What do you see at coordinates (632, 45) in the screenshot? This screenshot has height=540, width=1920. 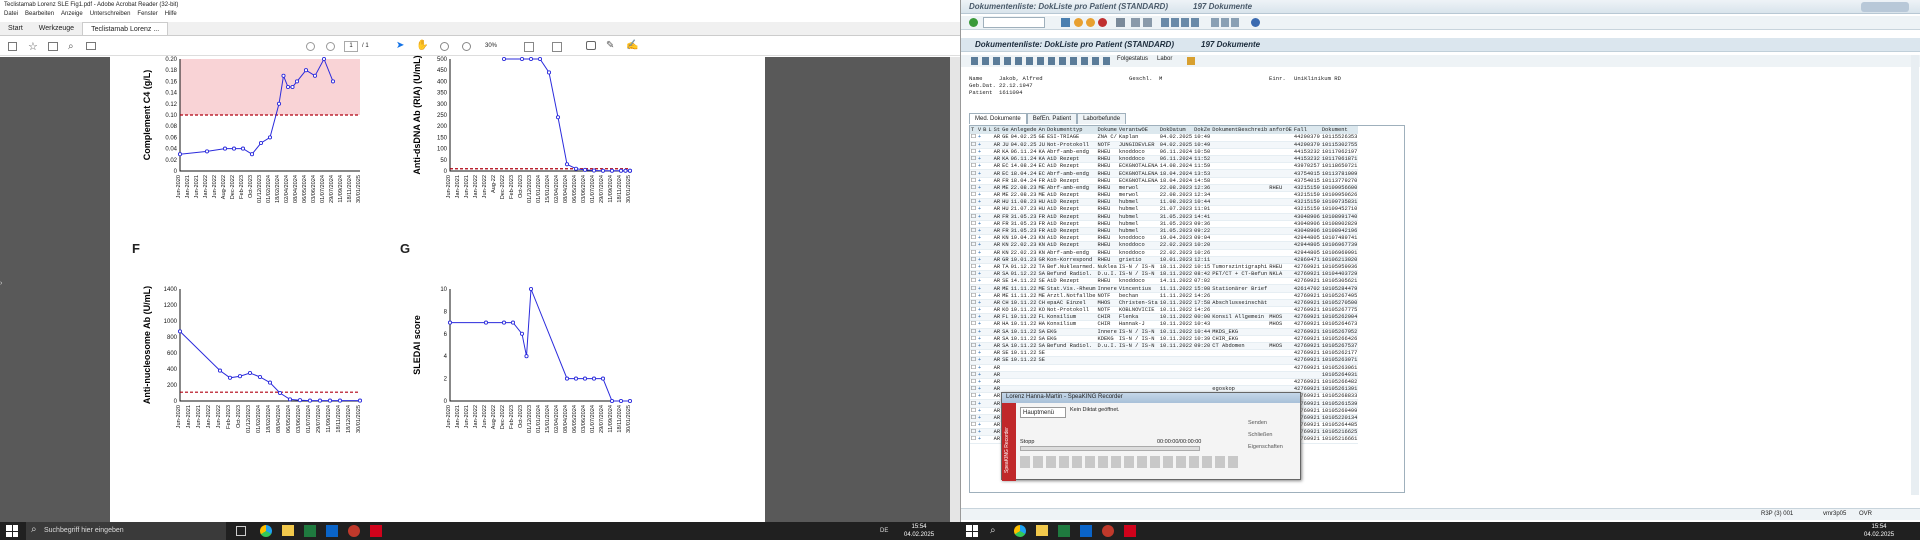 I see `sign-icon: ✍` at bounding box center [632, 45].